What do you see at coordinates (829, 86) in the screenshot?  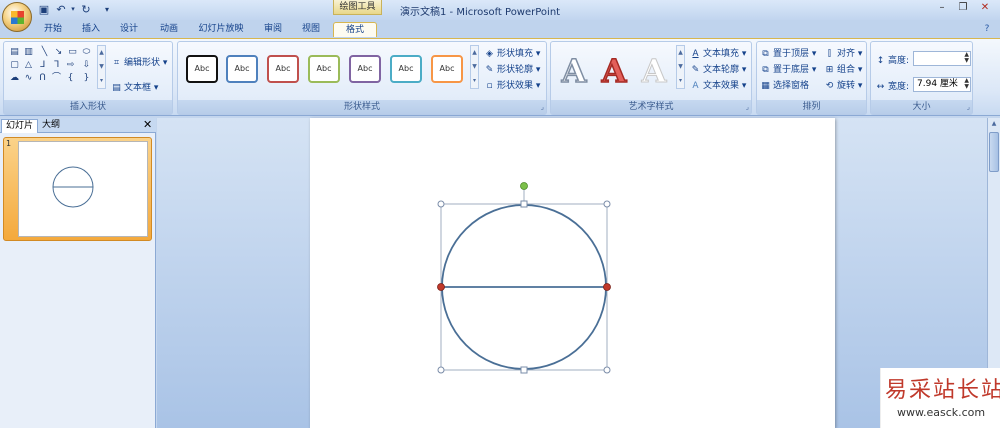 I see `rotate-icon: ⟲` at bounding box center [829, 86].